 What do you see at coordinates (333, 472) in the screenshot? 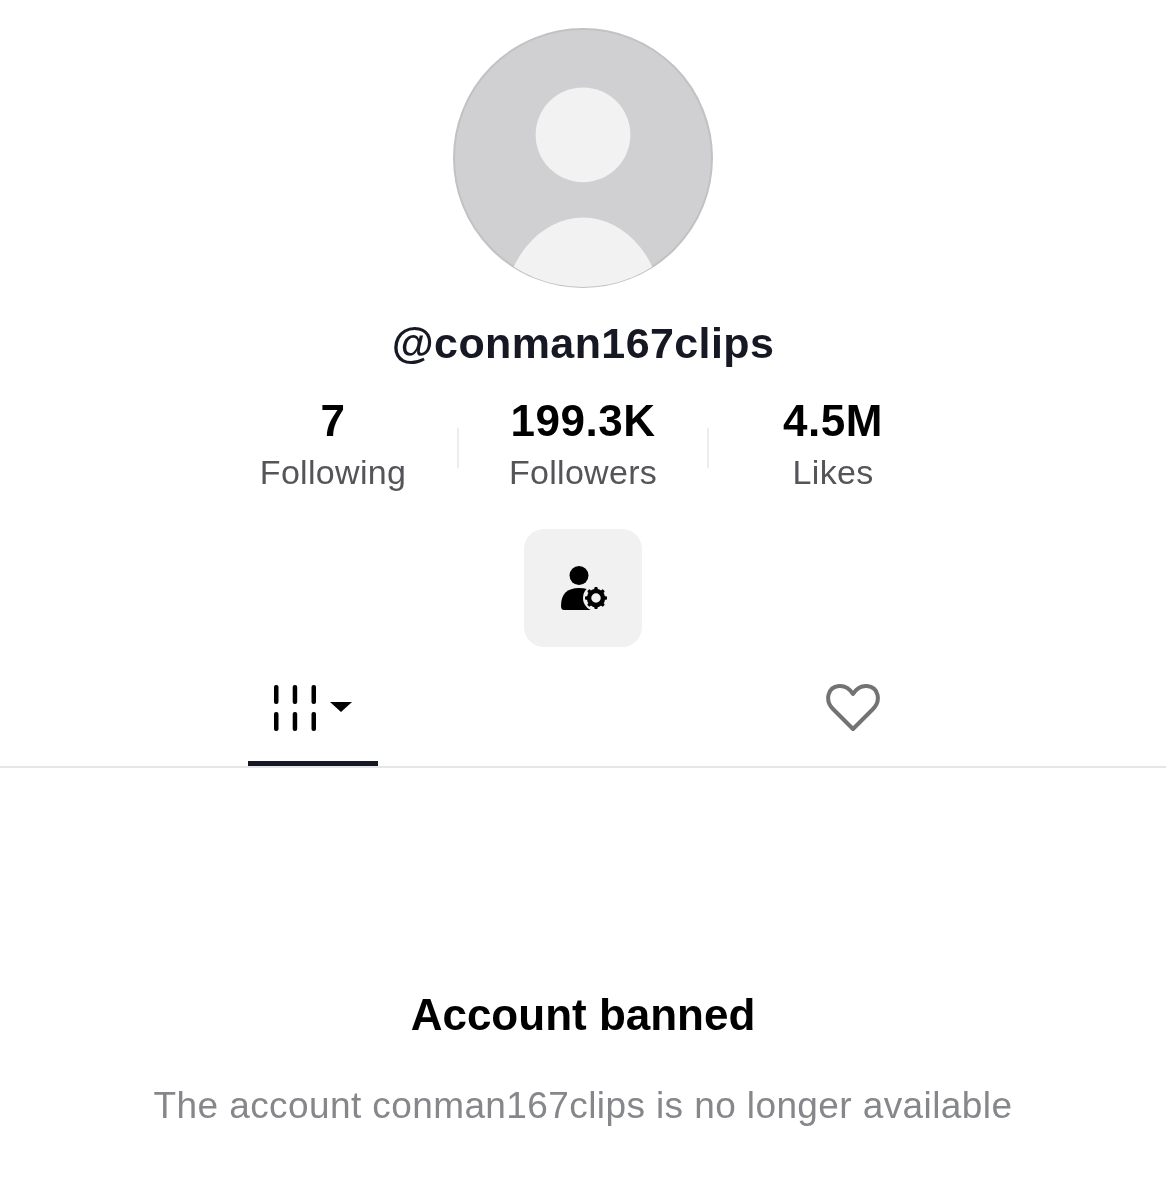
I see `stat-label: Following` at bounding box center [333, 472].